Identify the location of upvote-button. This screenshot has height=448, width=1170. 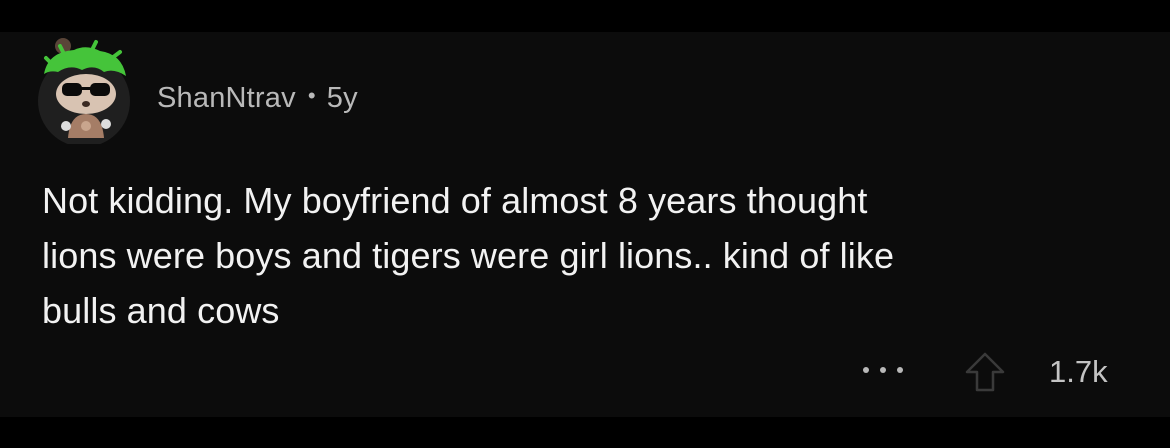
(985, 372).